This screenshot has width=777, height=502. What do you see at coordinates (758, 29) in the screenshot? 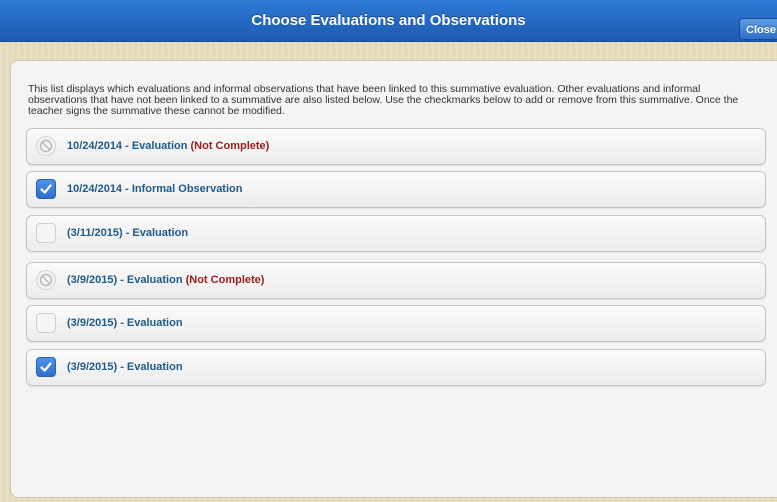
I see `close-button: Close` at bounding box center [758, 29].